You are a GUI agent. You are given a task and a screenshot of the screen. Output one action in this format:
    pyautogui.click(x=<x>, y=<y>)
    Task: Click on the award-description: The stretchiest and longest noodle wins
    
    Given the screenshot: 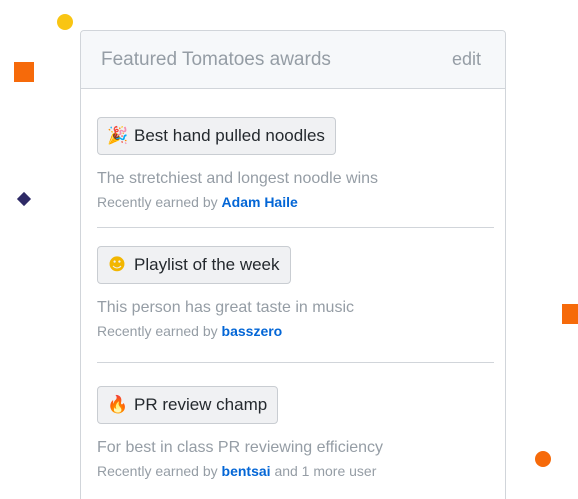 What is the action you would take?
    pyautogui.click(x=238, y=178)
    